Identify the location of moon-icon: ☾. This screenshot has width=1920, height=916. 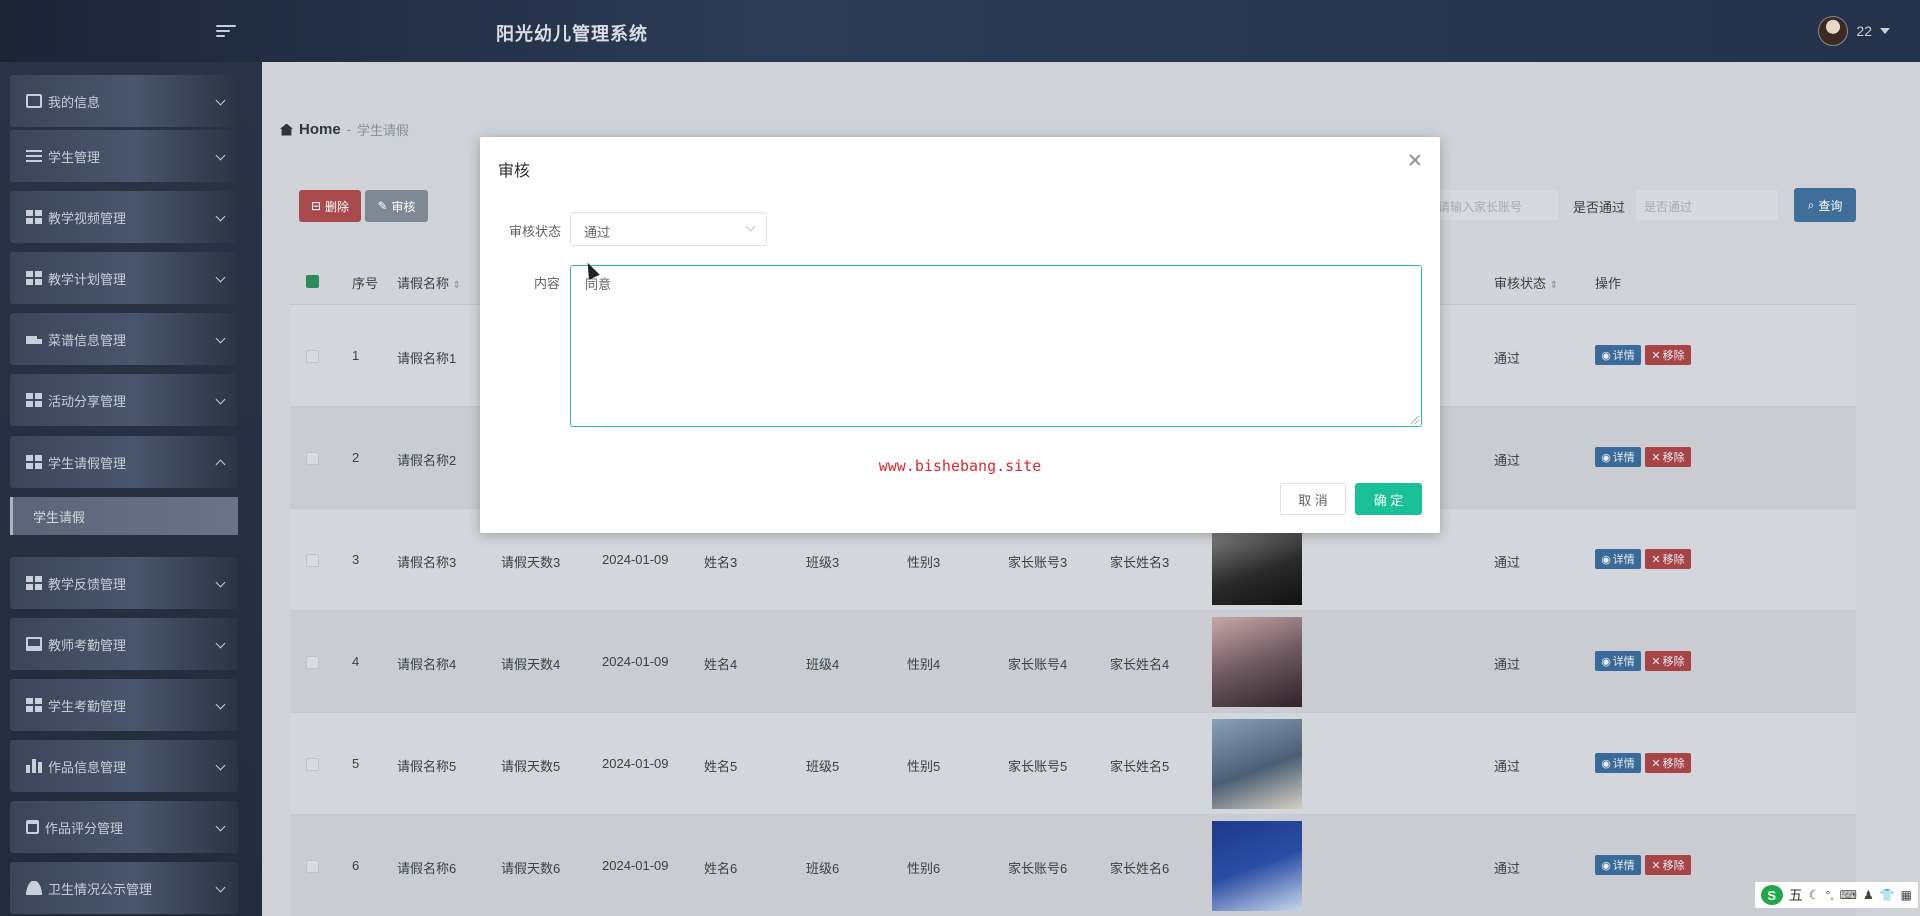
(1814, 895).